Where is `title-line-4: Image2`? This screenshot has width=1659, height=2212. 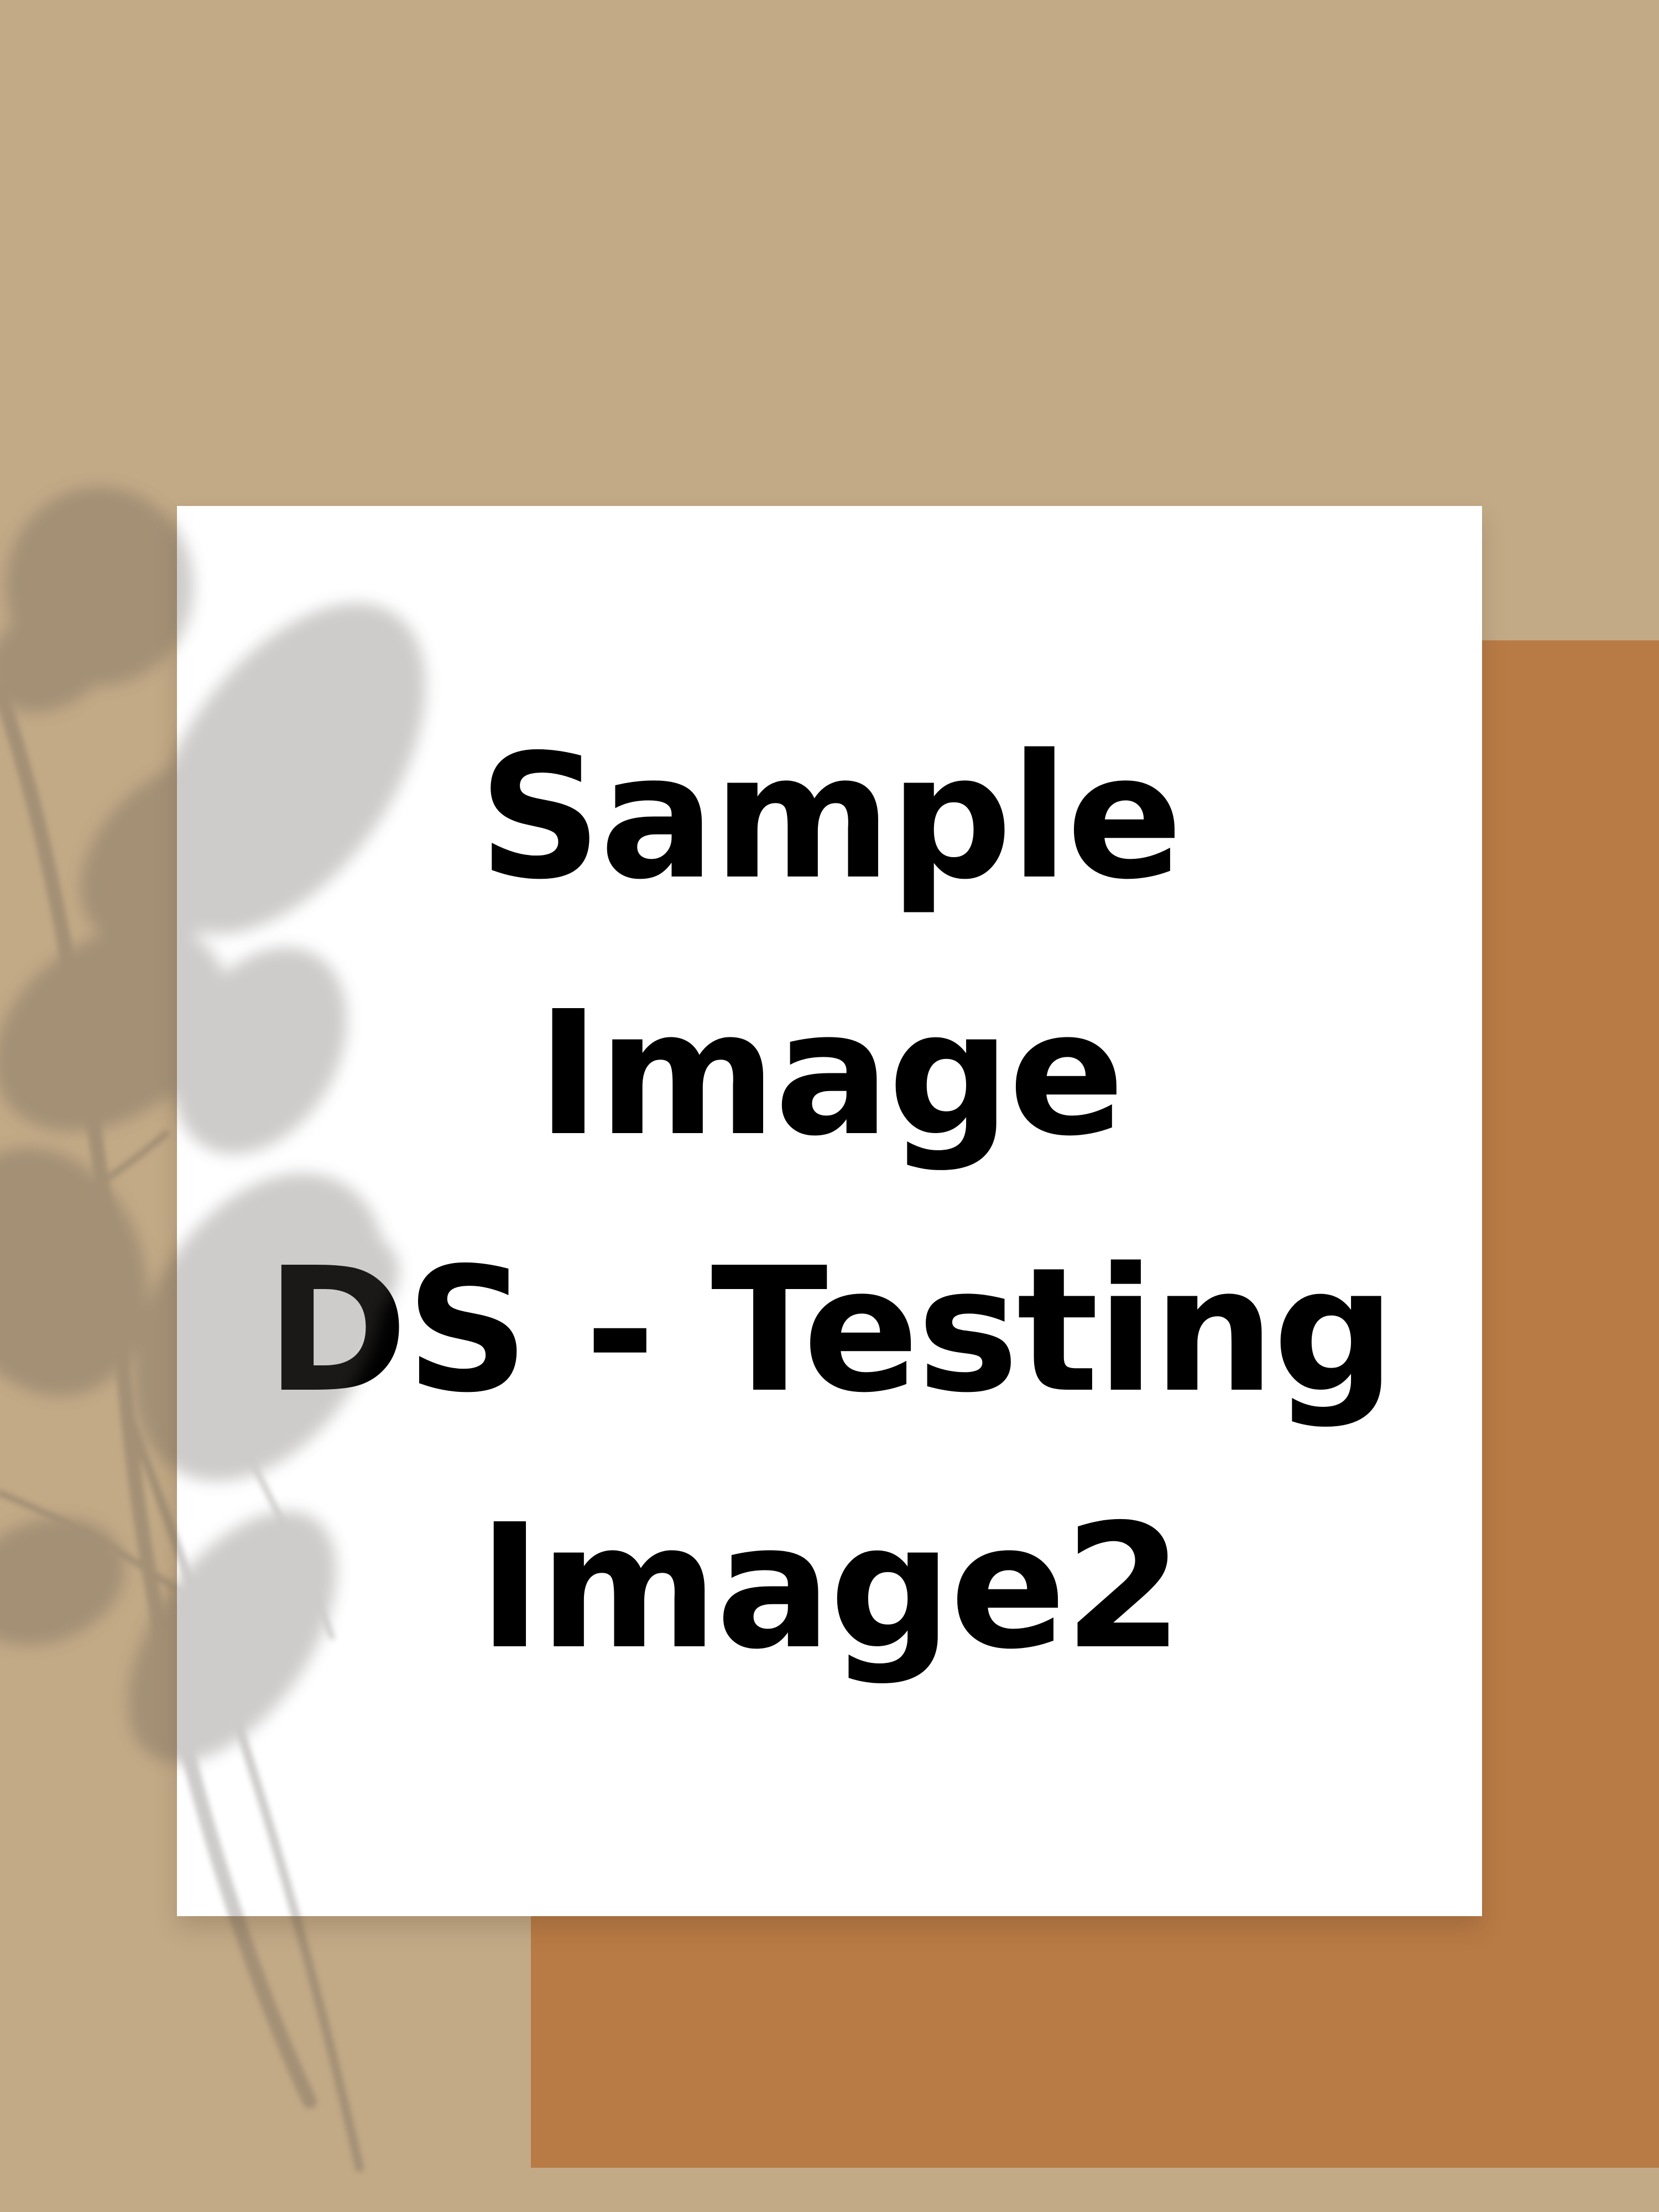
title-line-4: Image2 is located at coordinates (831, 1588).